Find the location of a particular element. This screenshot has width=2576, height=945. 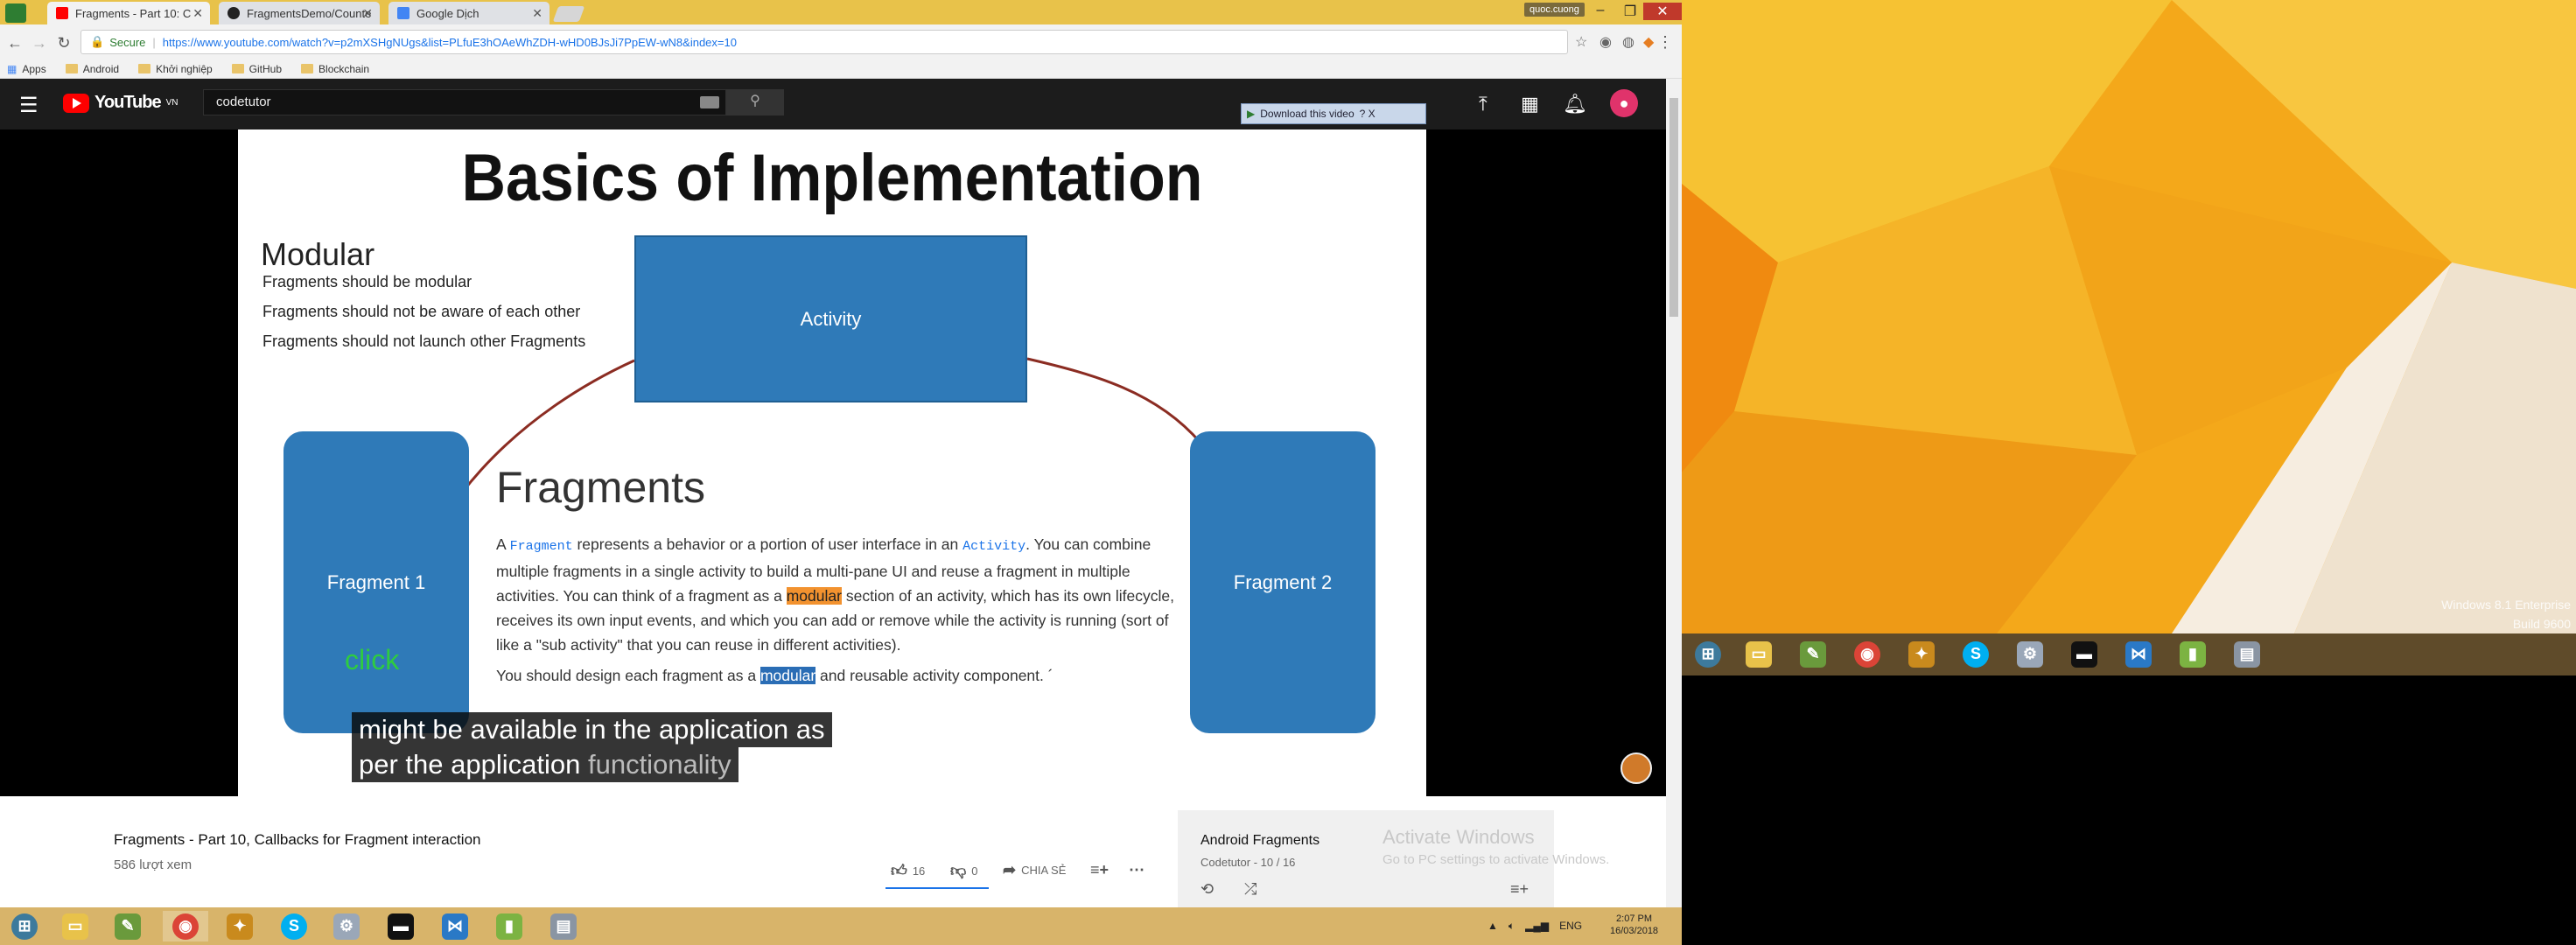

search-input: codetutor is located at coordinates (464, 102).